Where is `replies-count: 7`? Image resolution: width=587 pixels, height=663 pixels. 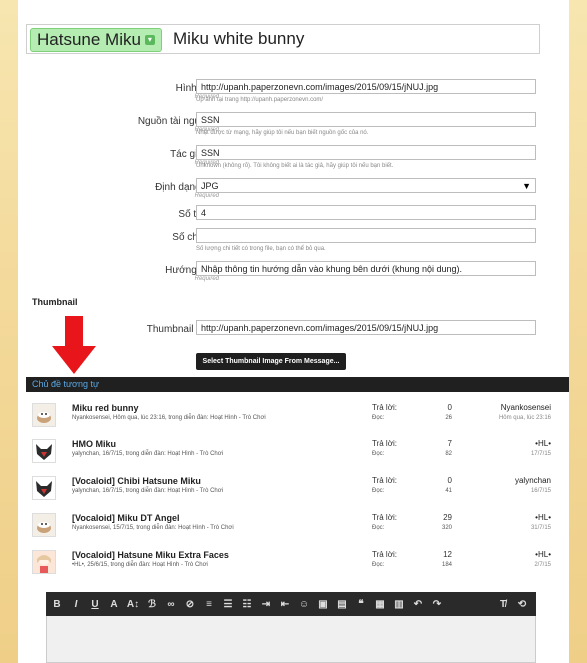
replies-count: 7 is located at coordinates (449, 443).